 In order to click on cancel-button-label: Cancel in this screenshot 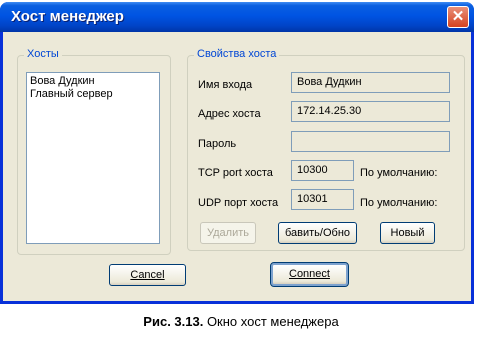, I will do `click(147, 275)`.